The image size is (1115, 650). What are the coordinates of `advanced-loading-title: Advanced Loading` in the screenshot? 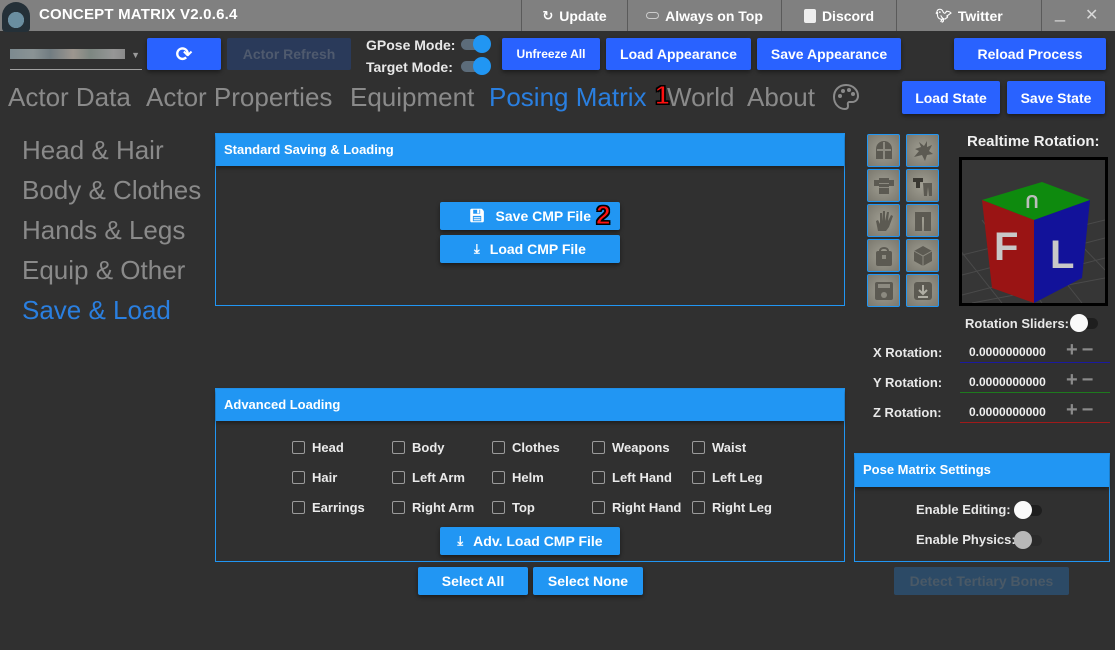 It's located at (530, 405).